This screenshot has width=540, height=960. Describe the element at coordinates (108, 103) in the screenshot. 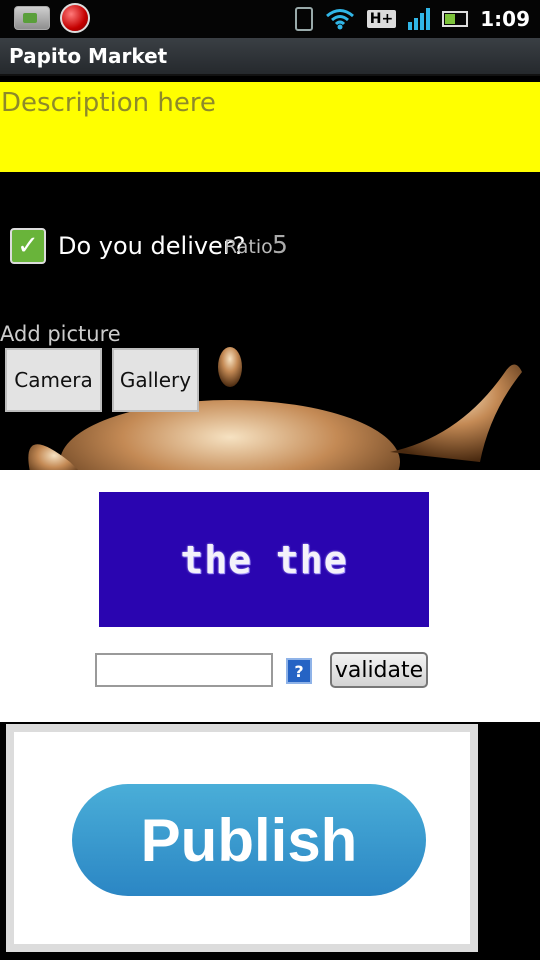

I see `description-placeholder: Description here` at that location.